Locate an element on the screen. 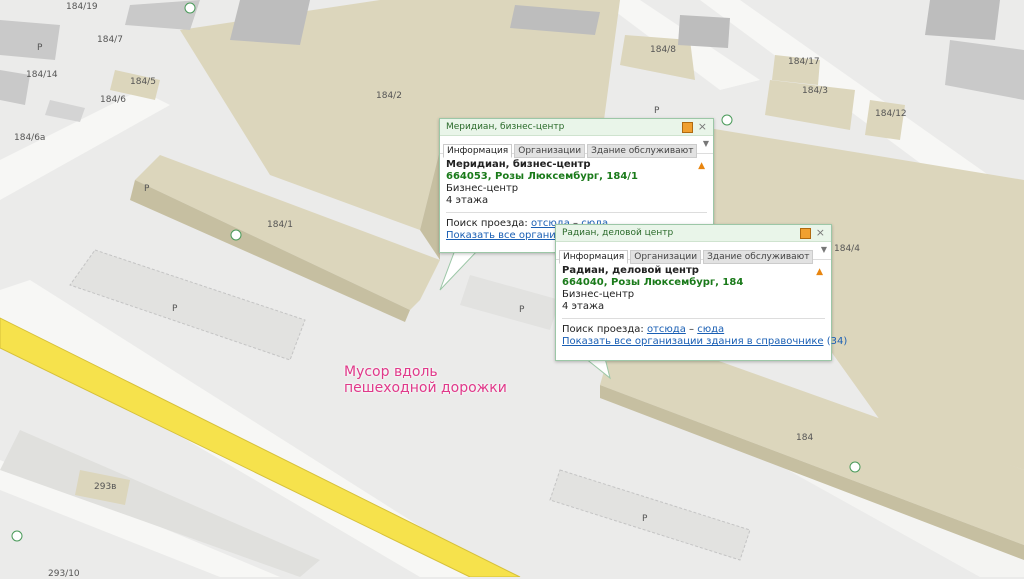 The height and width of the screenshot is (579, 1024). building-label: 184/6а is located at coordinates (30, 138).